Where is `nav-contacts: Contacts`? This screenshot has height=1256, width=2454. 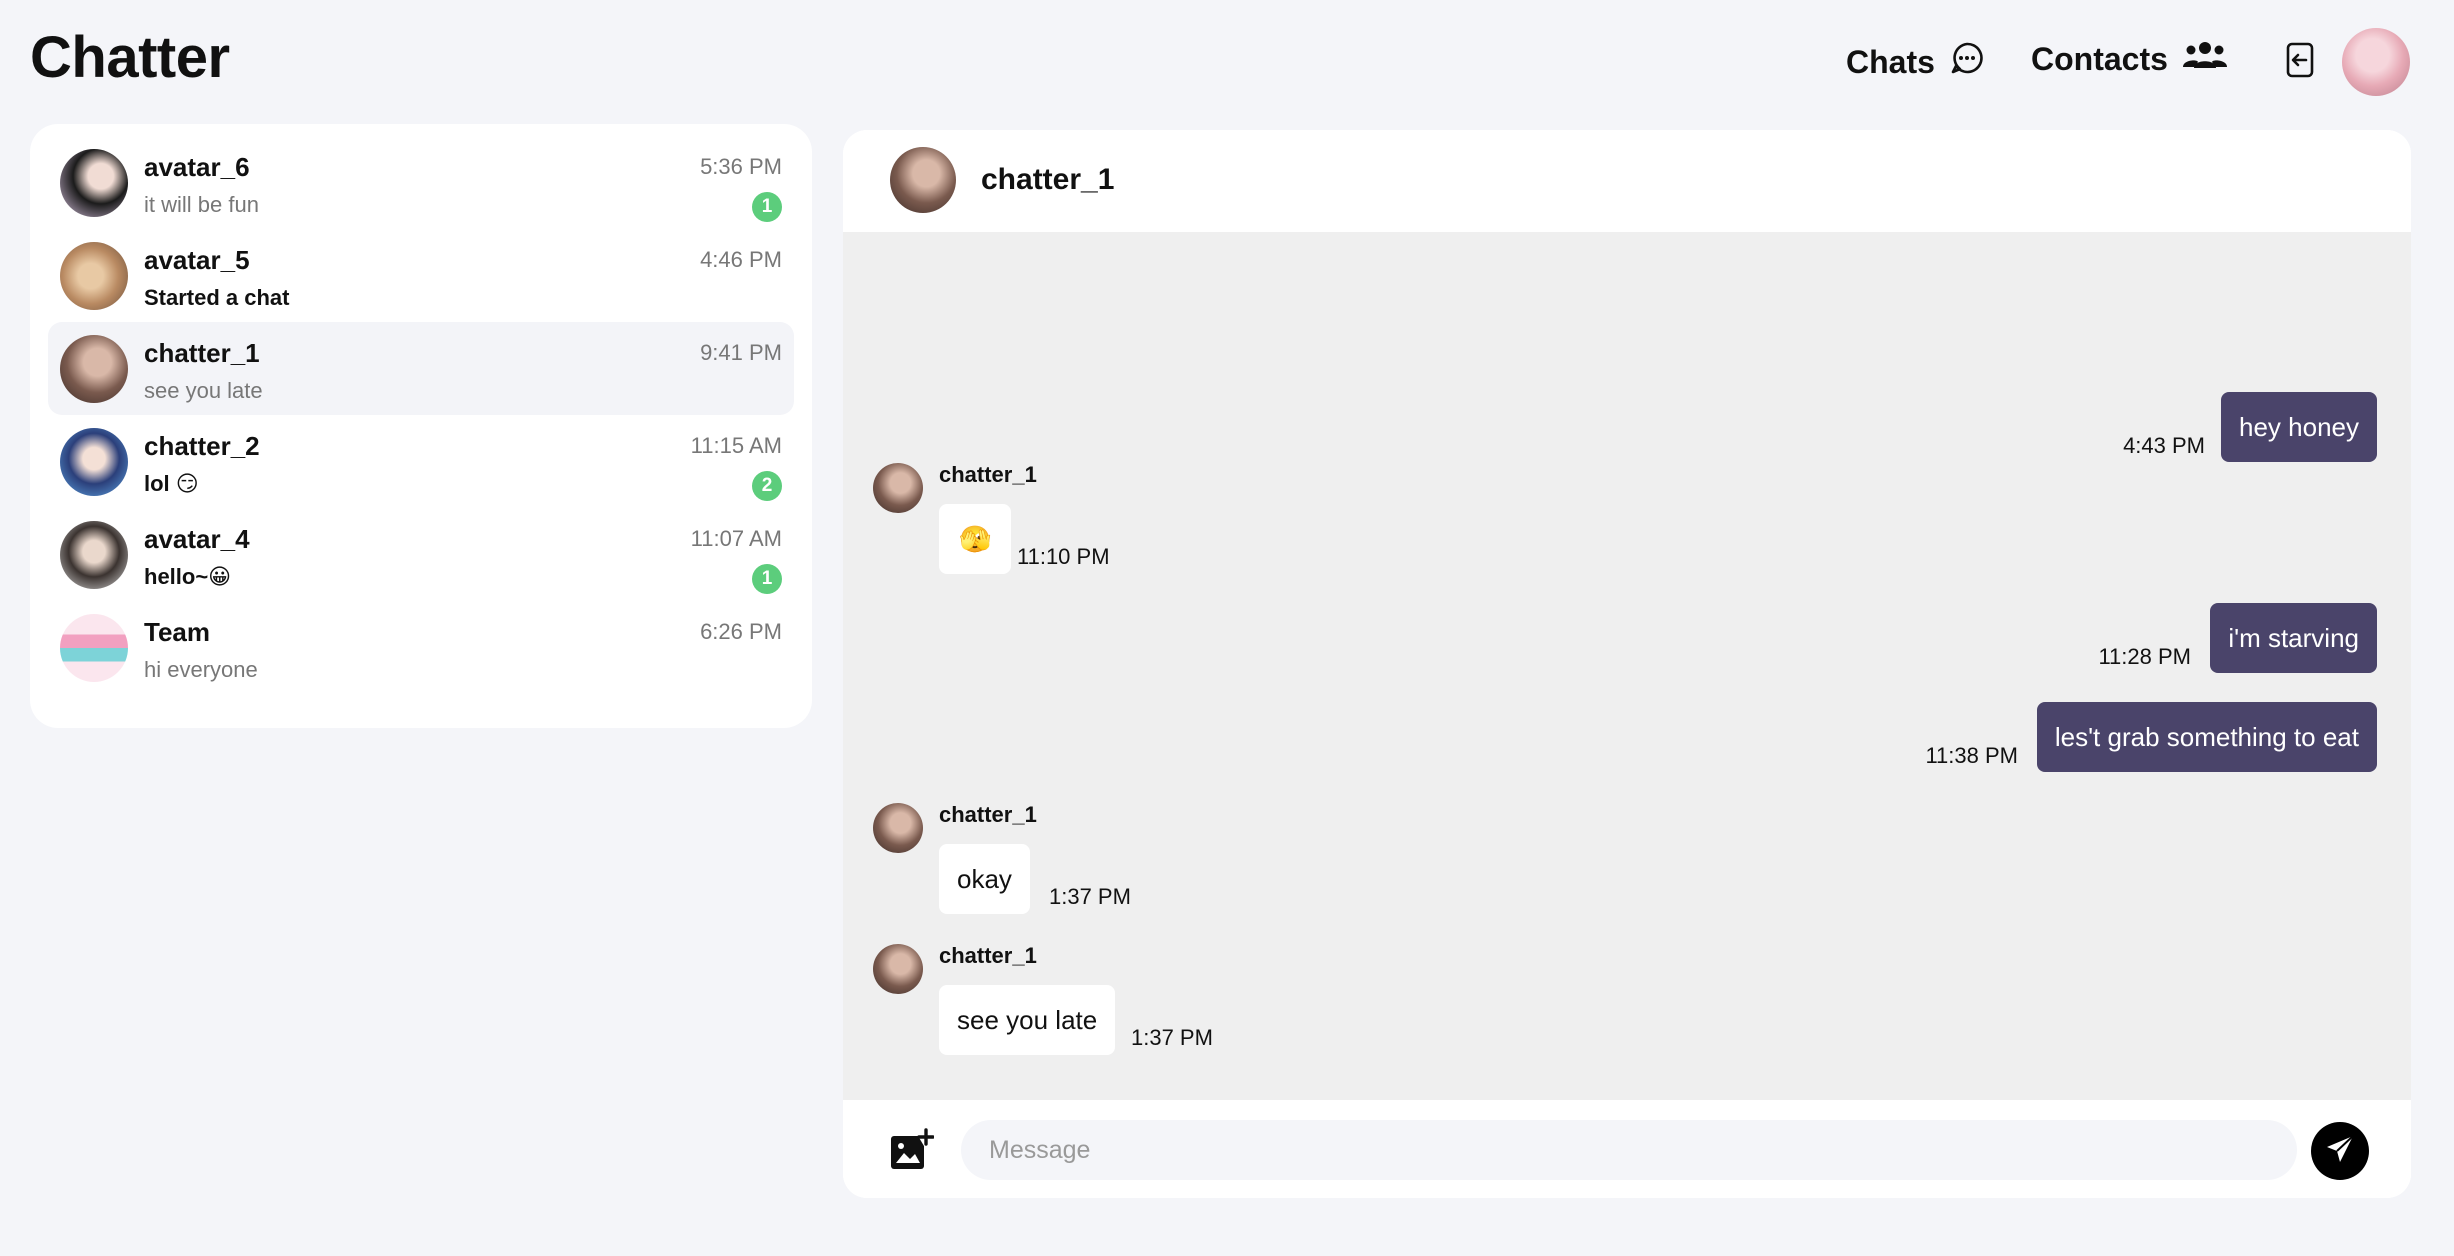 nav-contacts: Contacts is located at coordinates (2129, 59).